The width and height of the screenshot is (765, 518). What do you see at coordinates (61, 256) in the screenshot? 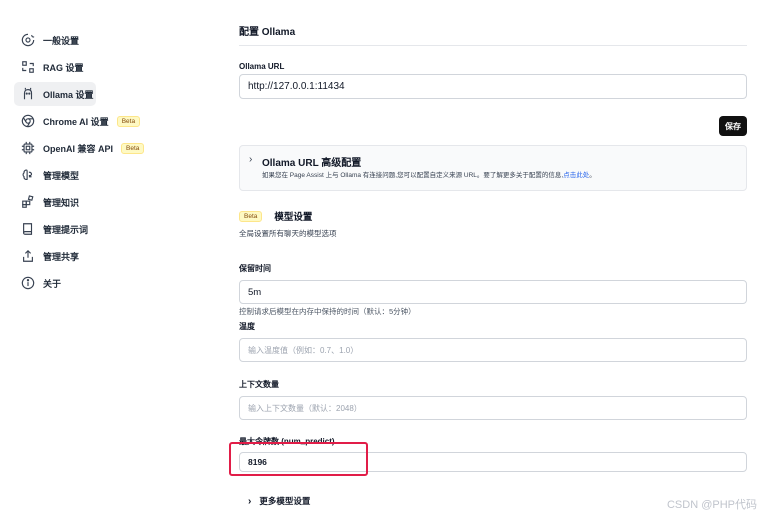
I see `sidebar-item-label: 管理共享` at bounding box center [61, 256].